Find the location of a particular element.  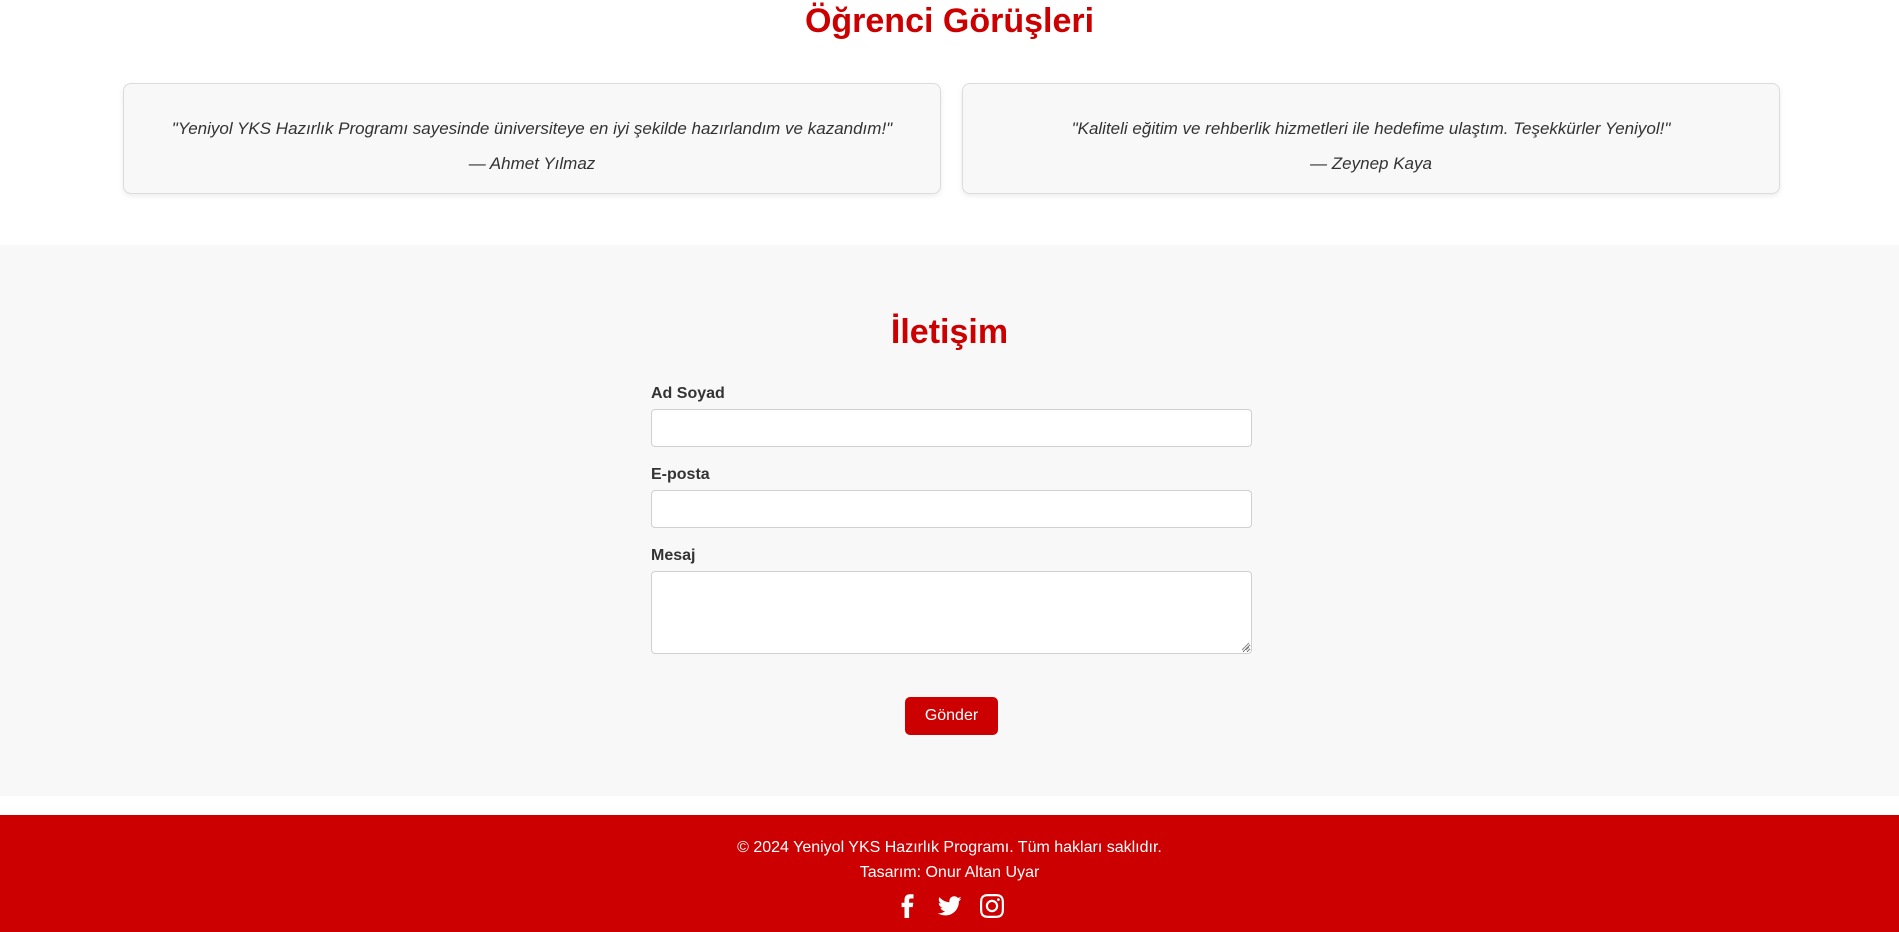

twitter-icon is located at coordinates (949, 906).